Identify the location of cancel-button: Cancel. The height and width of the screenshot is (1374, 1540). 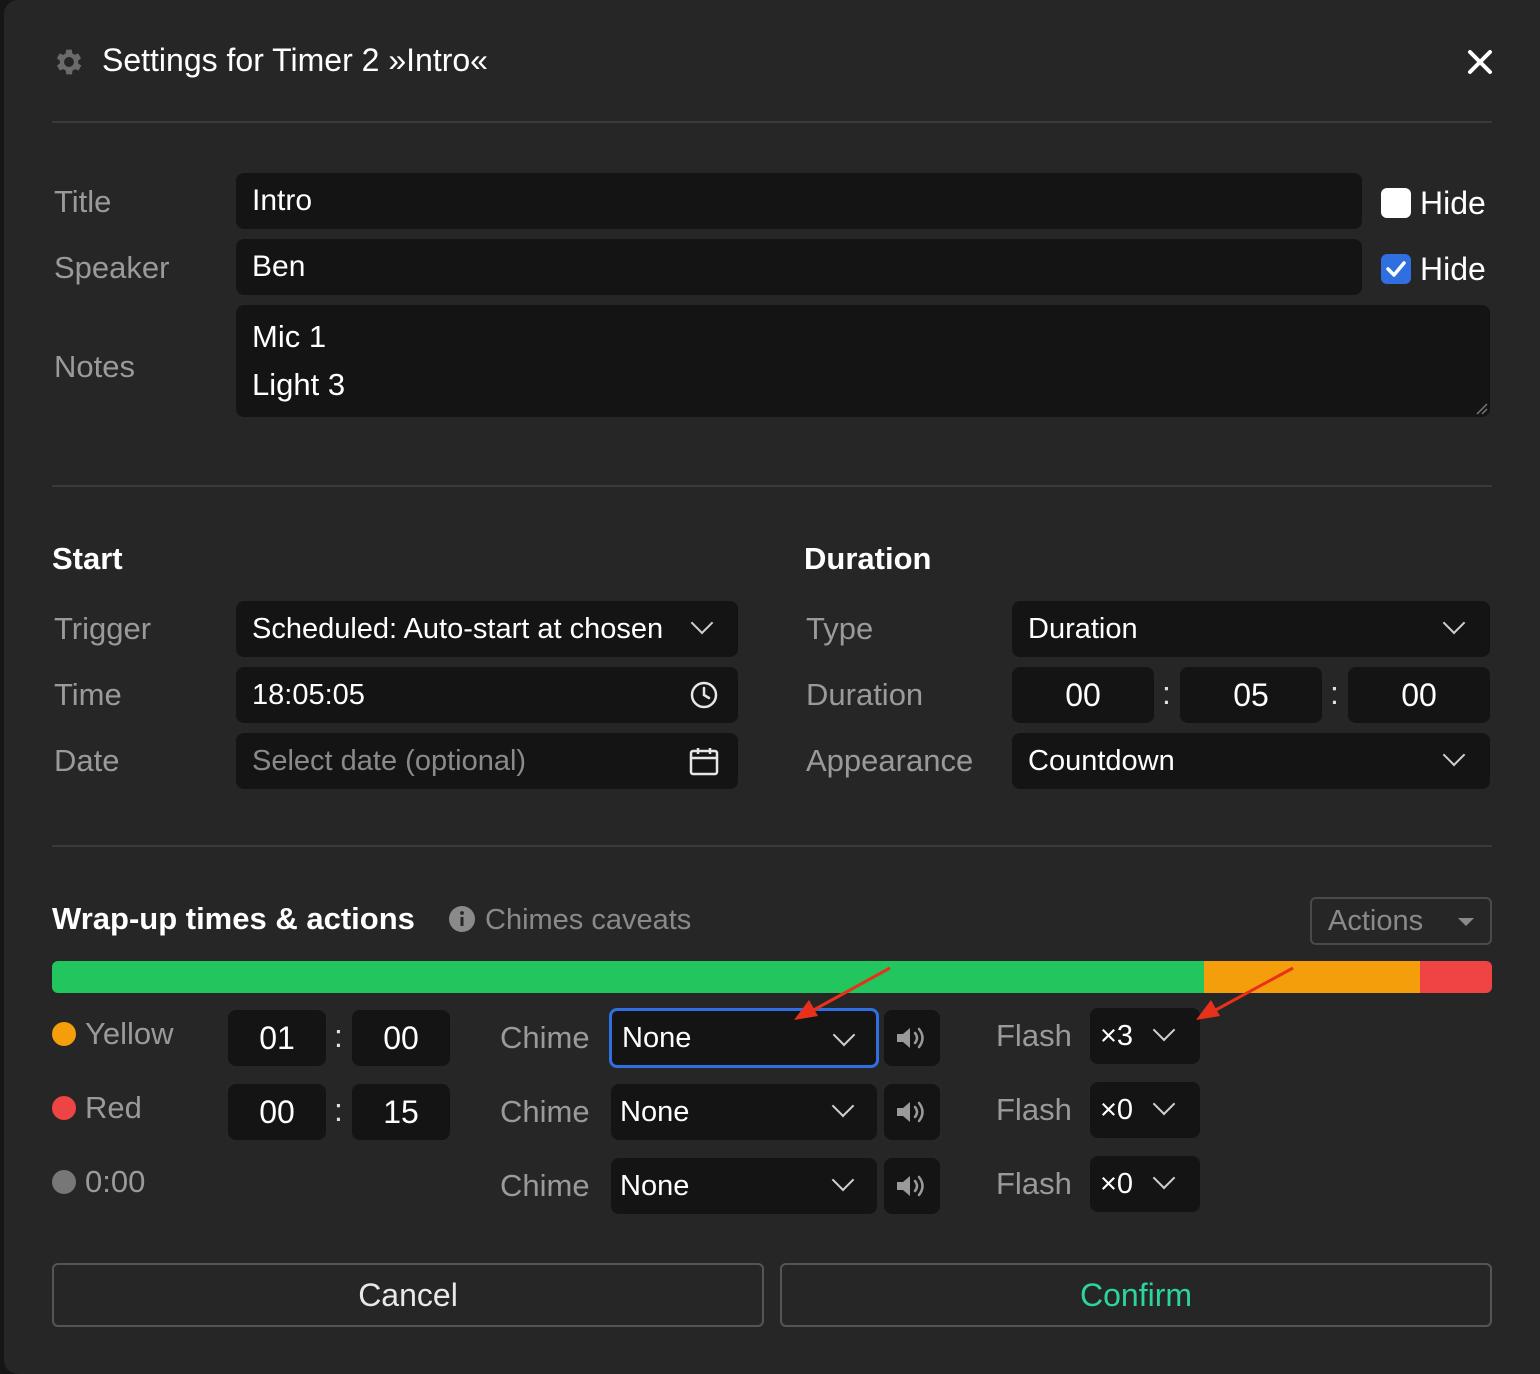
(408, 1295).